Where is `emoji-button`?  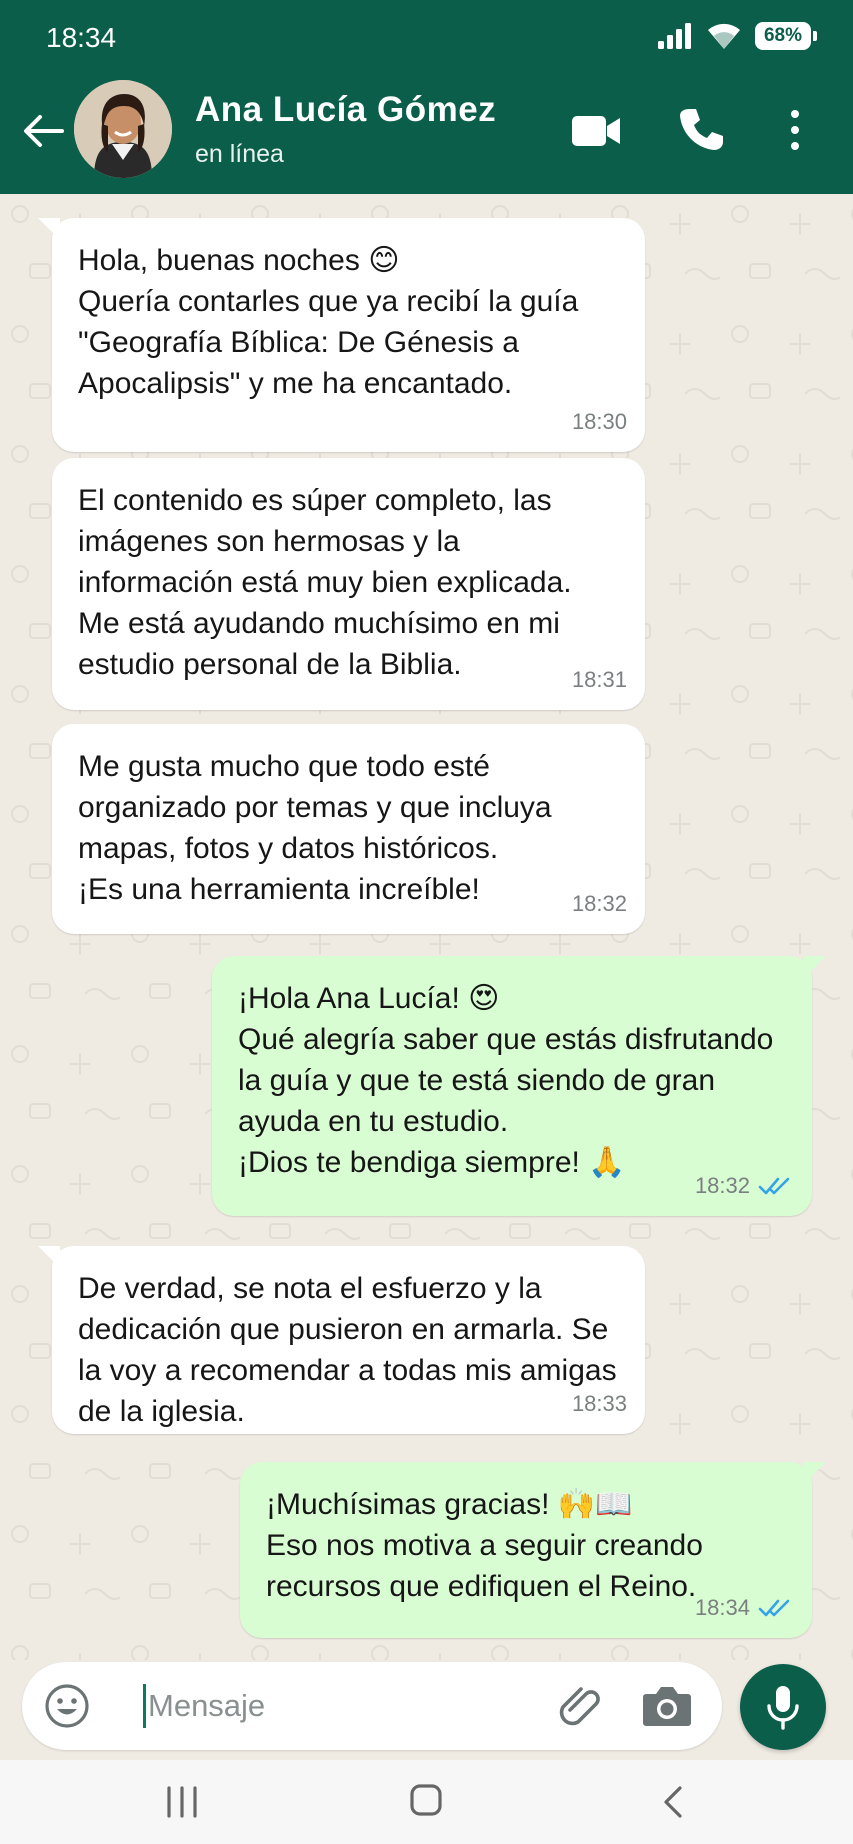
emoji-button is located at coordinates (67, 1706).